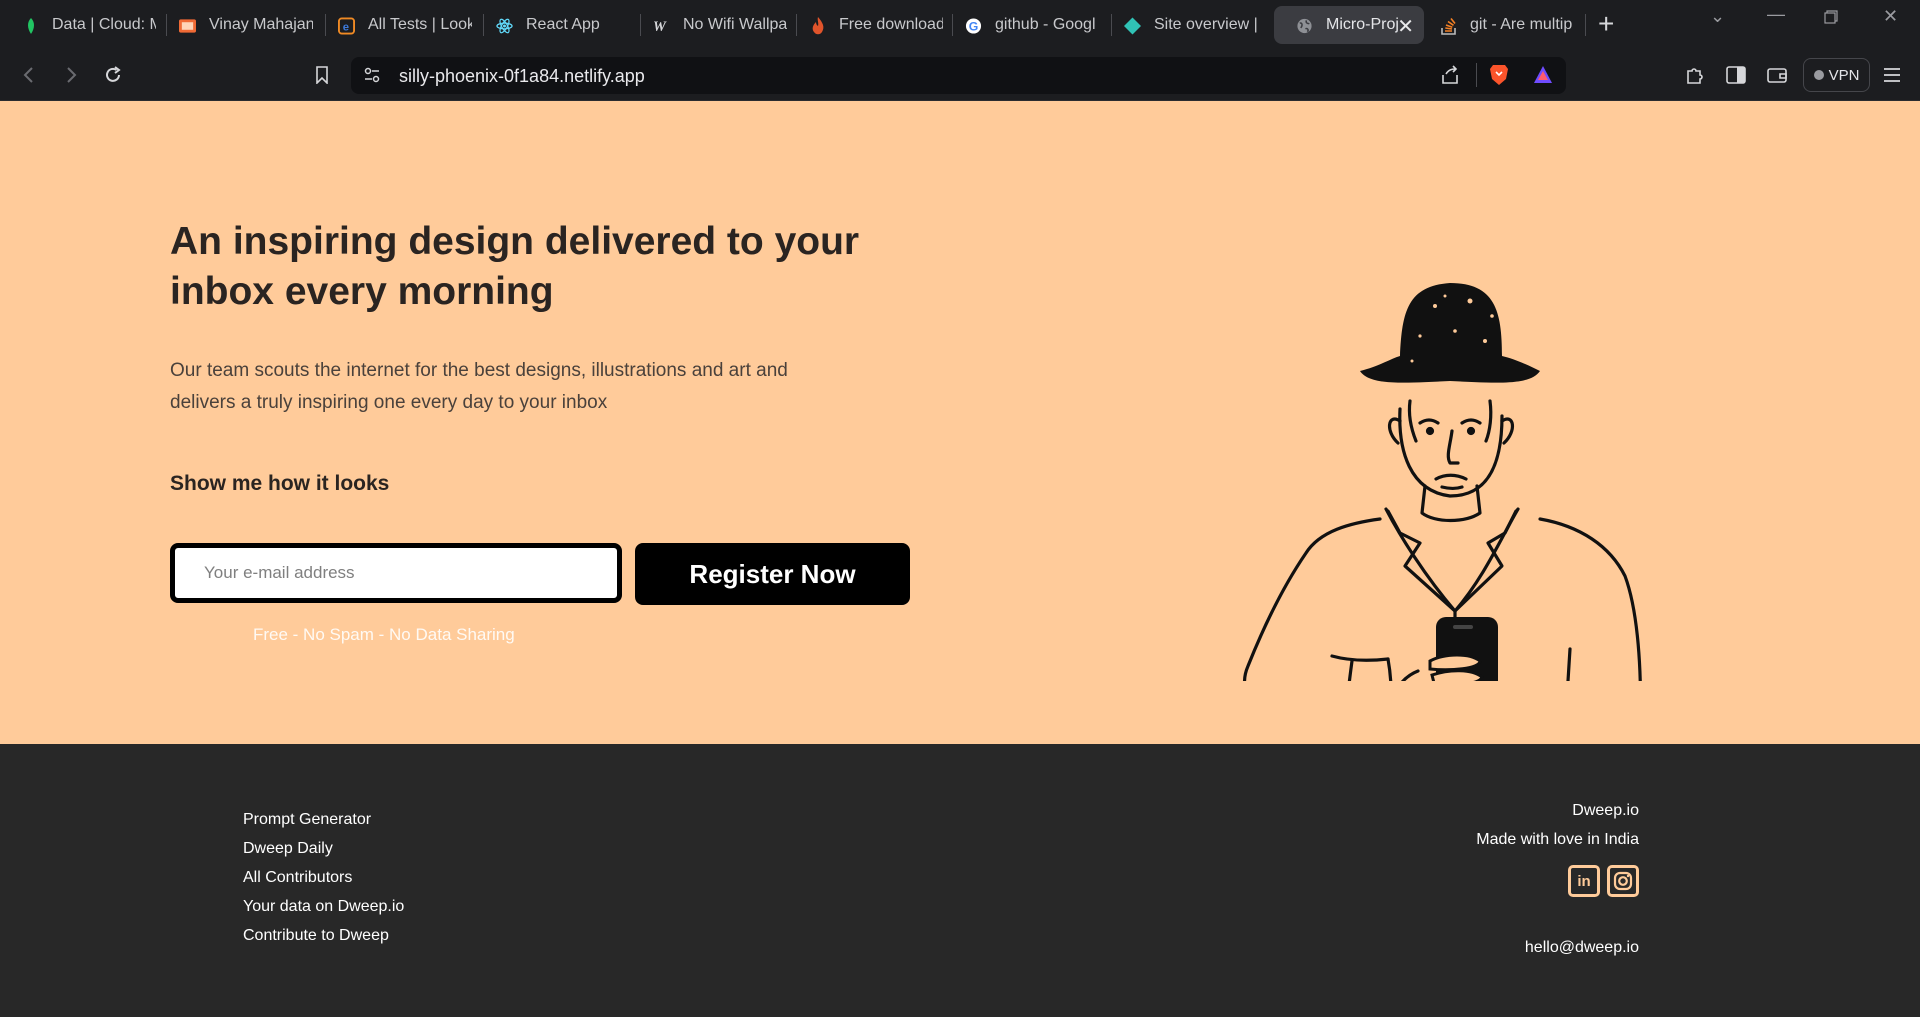 The height and width of the screenshot is (1017, 1920). I want to click on minimize-icon: —, so click(1776, 14).